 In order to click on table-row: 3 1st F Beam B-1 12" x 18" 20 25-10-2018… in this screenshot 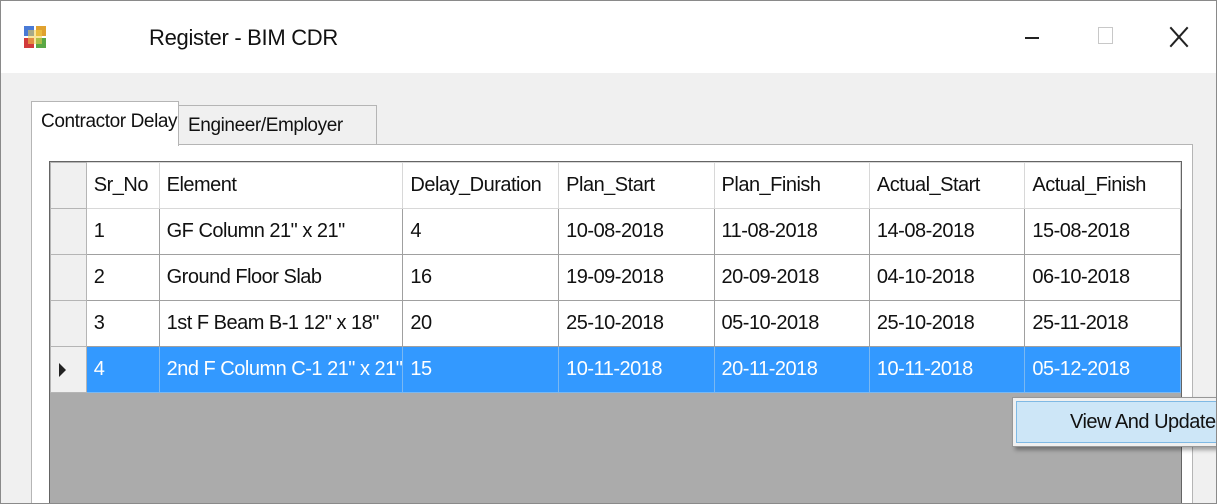, I will do `click(615, 323)`.